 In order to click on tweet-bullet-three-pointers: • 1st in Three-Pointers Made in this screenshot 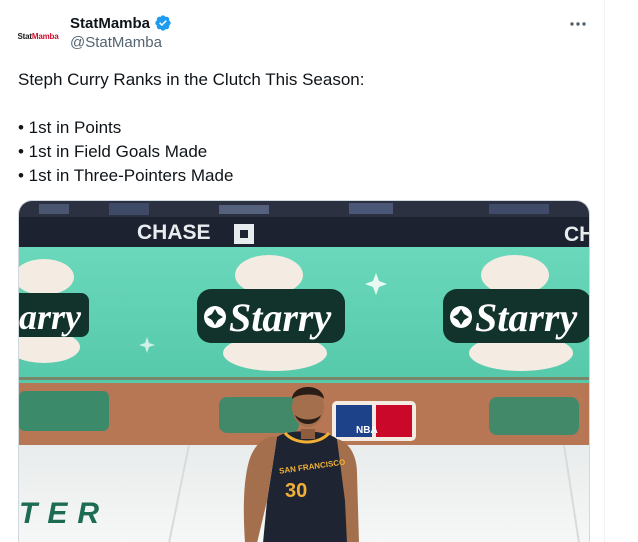, I will do `click(126, 175)`.